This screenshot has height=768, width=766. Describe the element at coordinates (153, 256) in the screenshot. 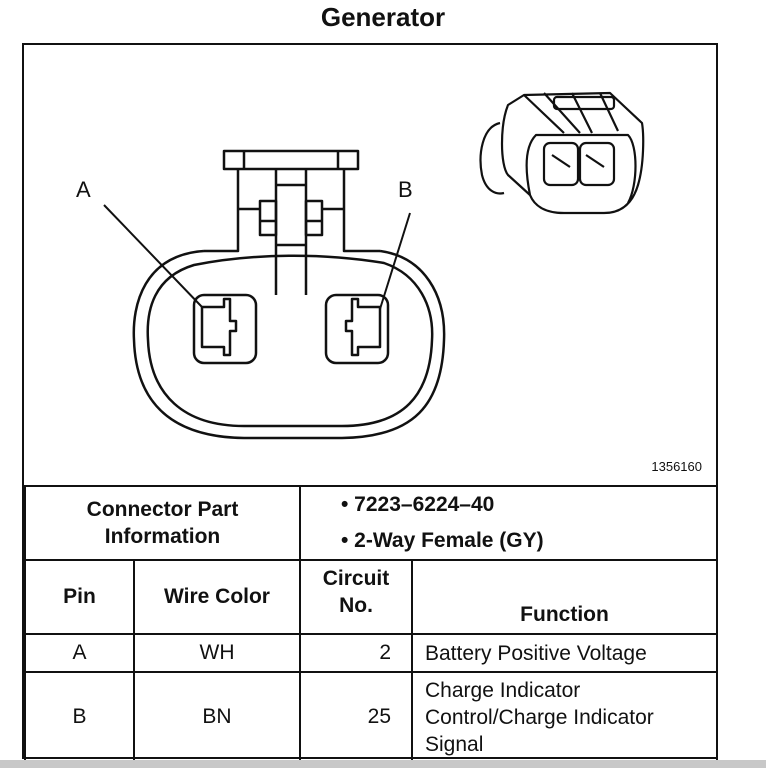

I see `pin-a-leader` at that location.